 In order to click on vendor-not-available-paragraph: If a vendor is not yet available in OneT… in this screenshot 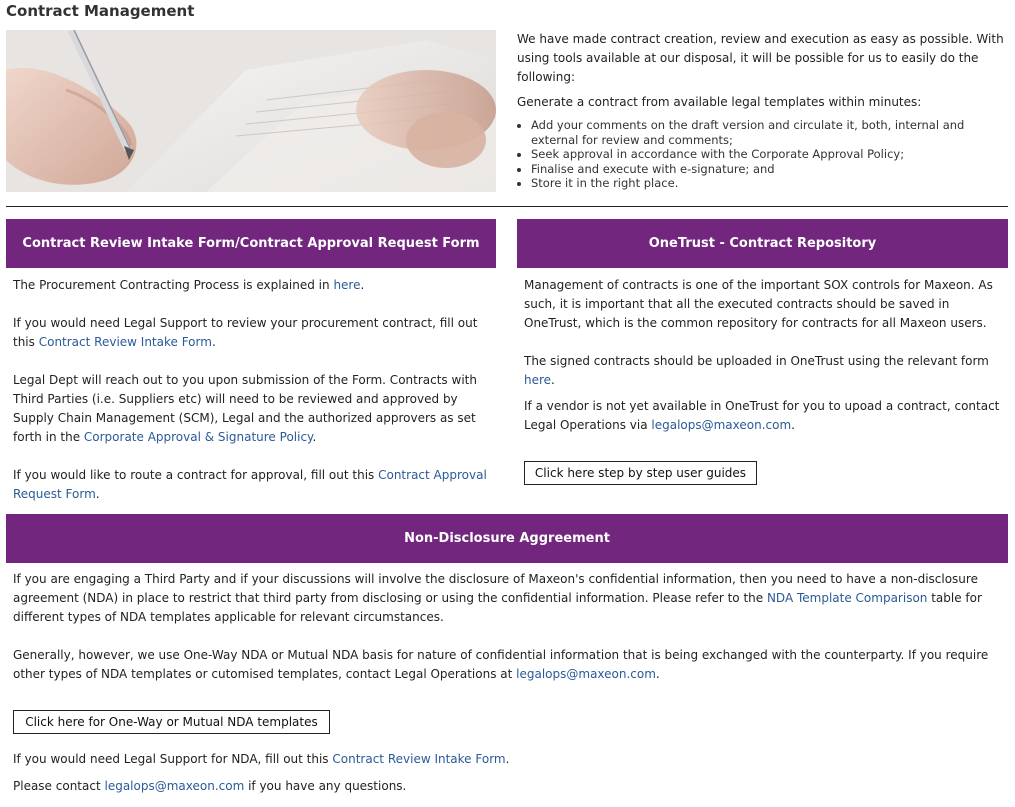, I will do `click(762, 415)`.